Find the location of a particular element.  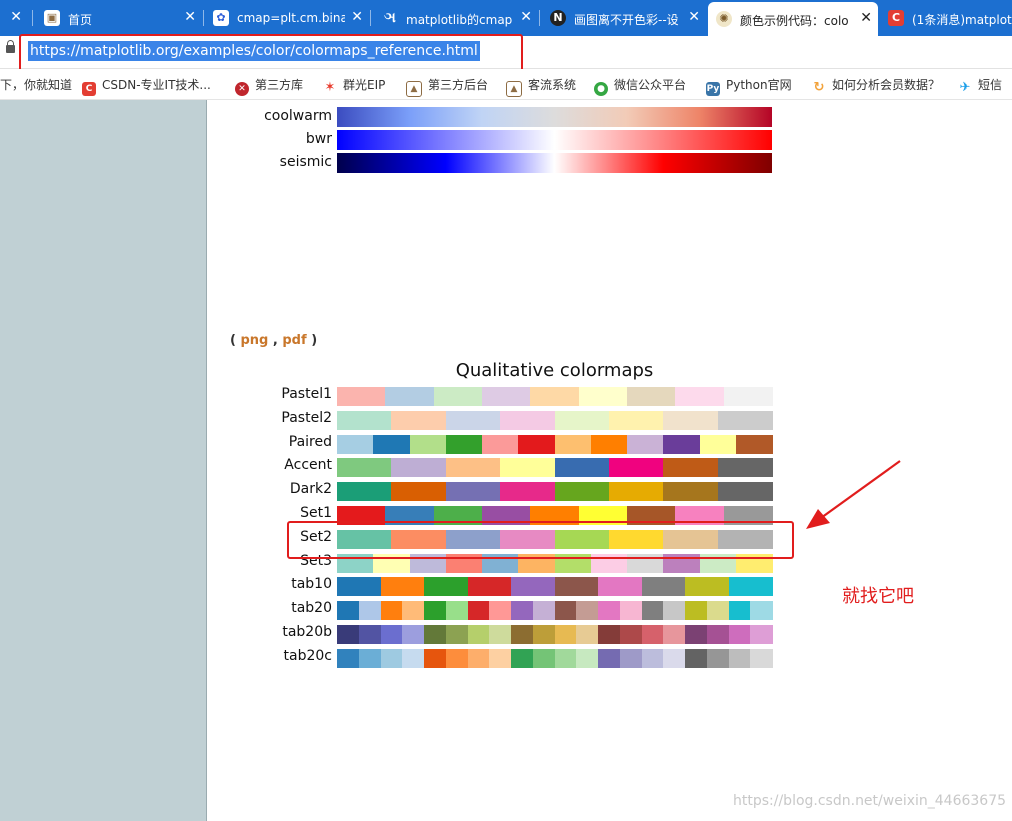

colormap-label: bwr is located at coordinates (318, 139).